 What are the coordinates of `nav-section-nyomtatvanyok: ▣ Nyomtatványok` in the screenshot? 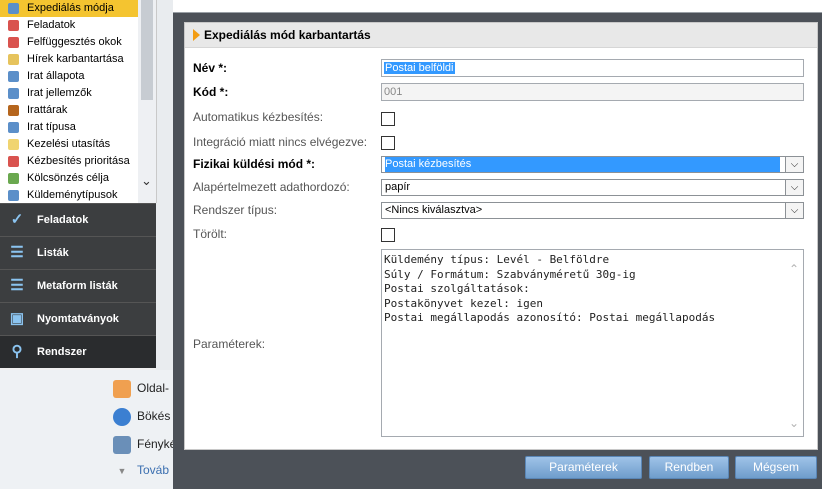 It's located at (78, 318).